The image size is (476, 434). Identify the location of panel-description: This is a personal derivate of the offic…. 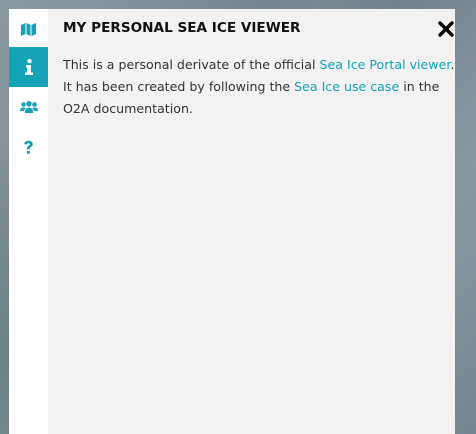
(259, 87).